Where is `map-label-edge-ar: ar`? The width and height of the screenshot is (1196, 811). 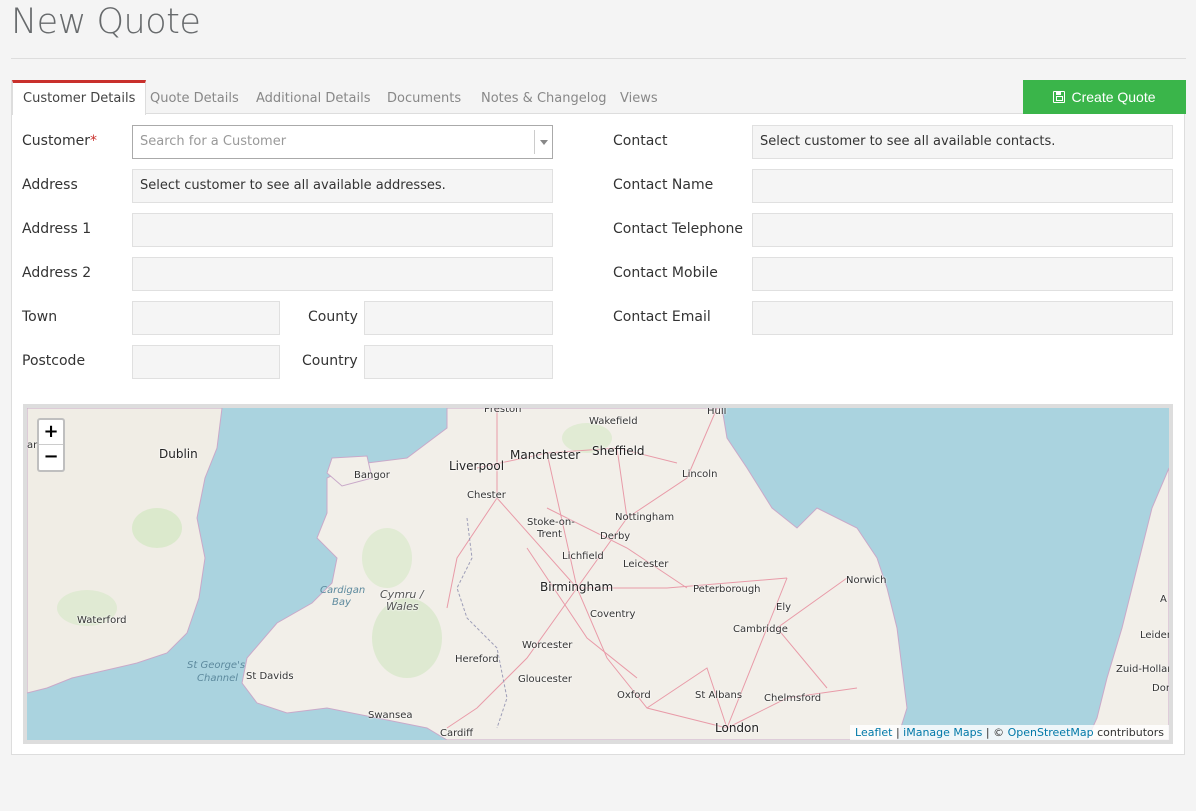 map-label-edge-ar: ar is located at coordinates (32, 445).